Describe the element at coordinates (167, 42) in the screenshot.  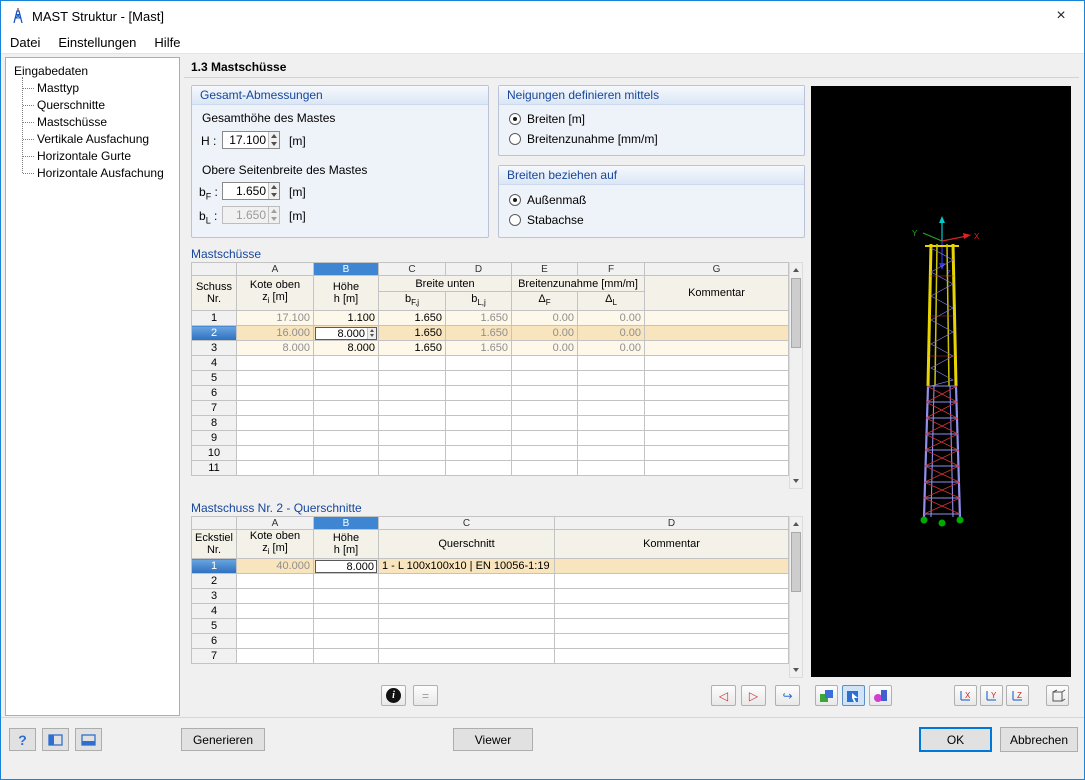
I see `menu-item-hilfe: Hilfe` at that location.